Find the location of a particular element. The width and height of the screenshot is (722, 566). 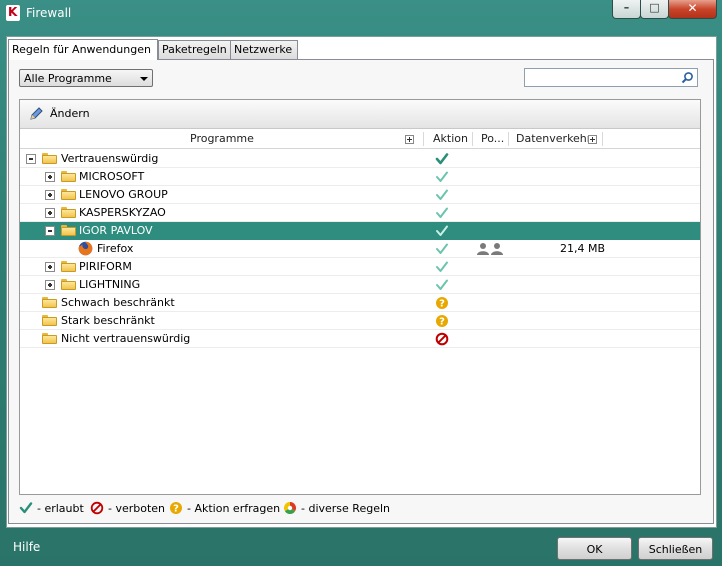

ok-button: OK is located at coordinates (594, 548).